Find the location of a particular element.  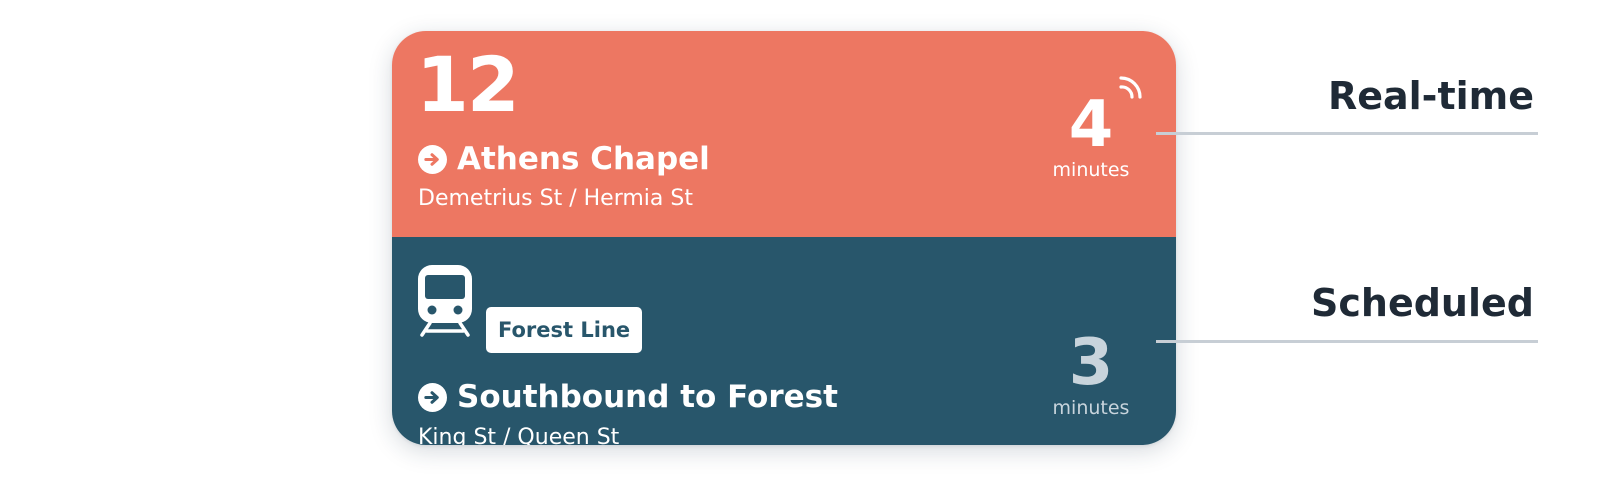

destination-name: Southbound to Forest is located at coordinates (647, 397).